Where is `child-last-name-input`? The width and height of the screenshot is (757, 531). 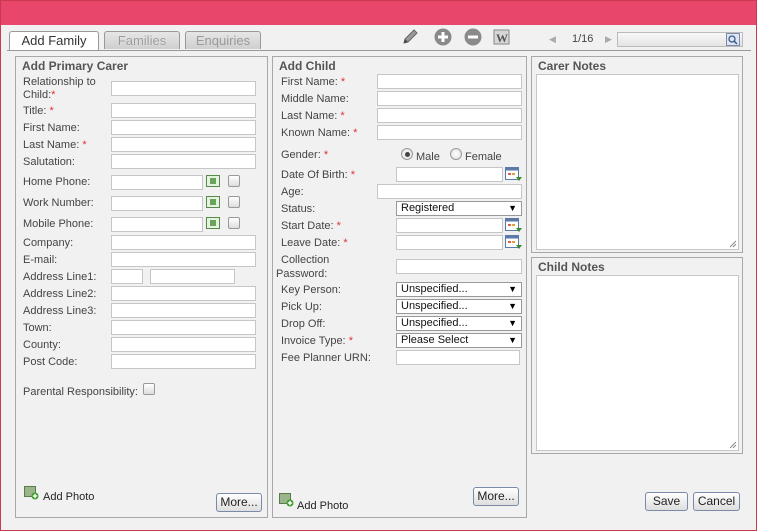
child-last-name-input is located at coordinates (449, 115).